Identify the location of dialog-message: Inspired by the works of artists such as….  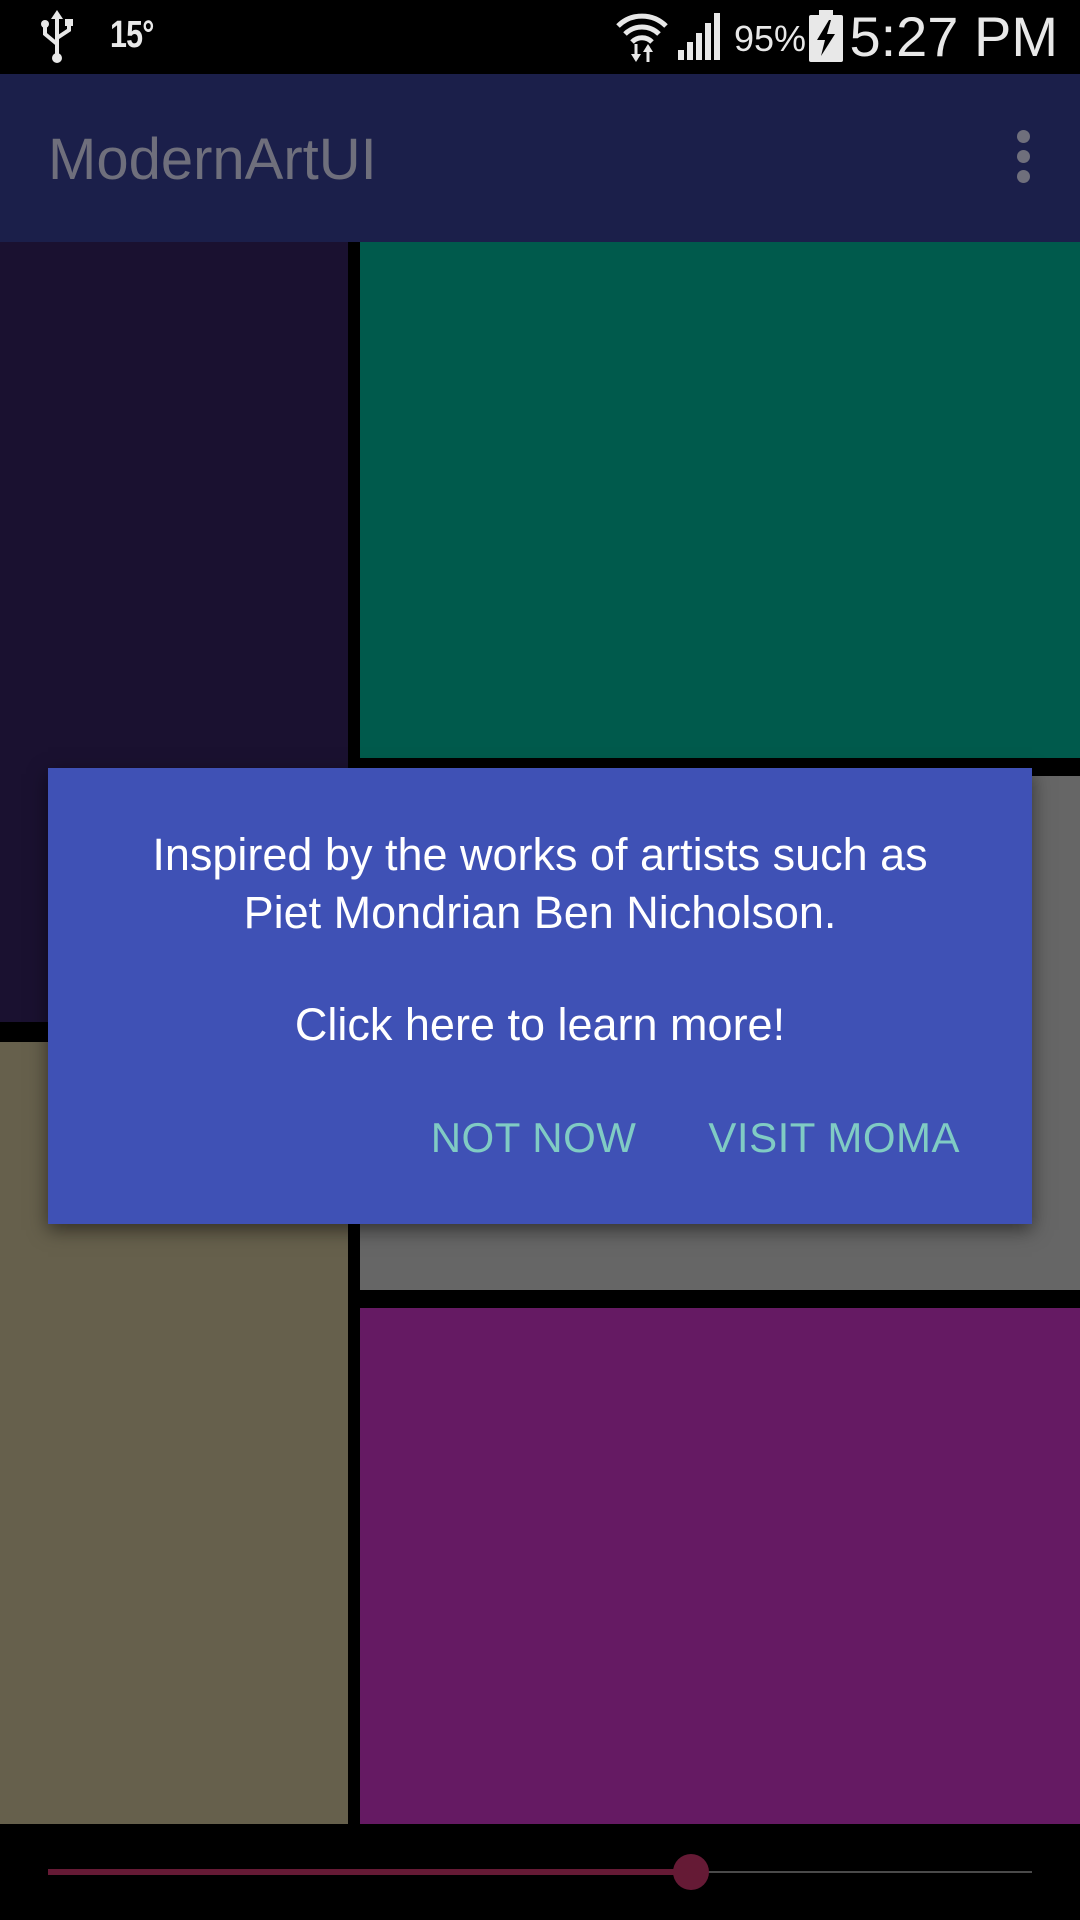
(540, 940).